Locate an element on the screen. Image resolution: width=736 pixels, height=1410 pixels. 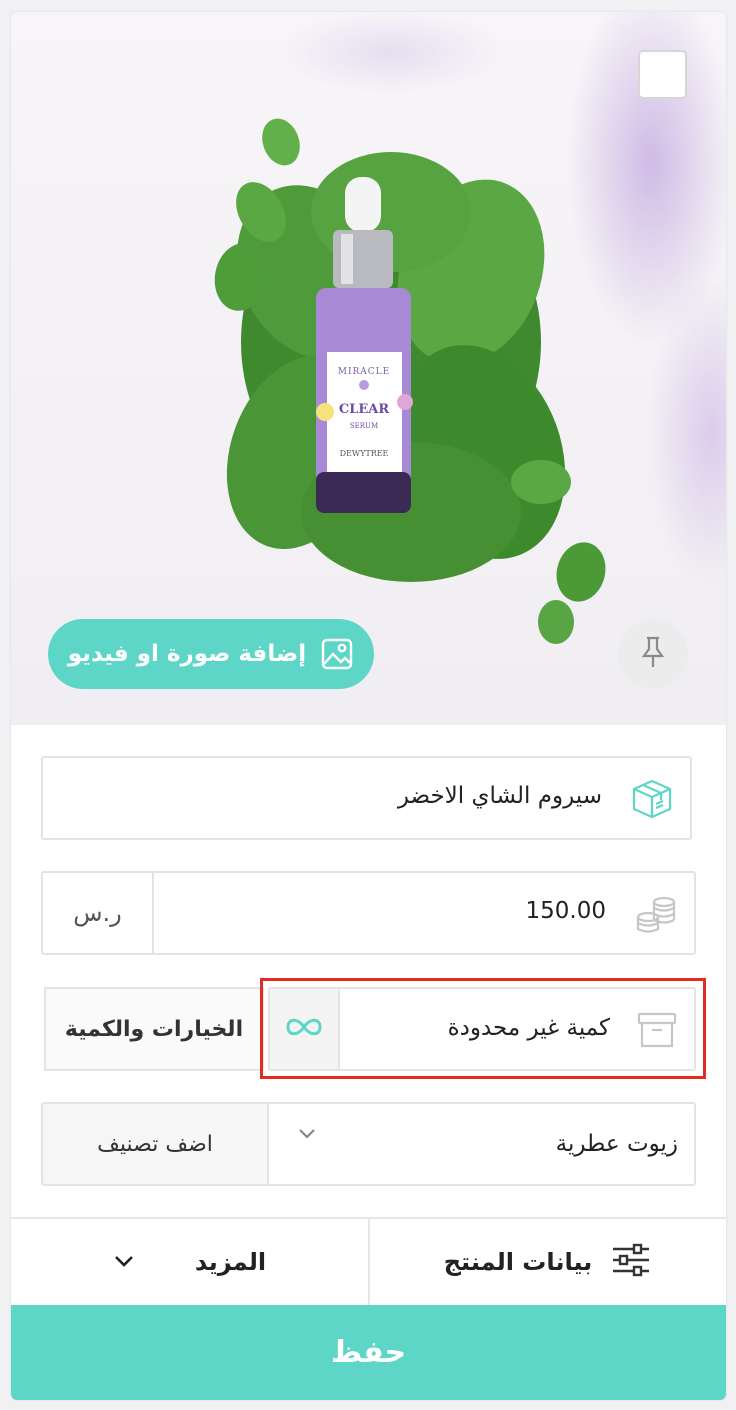
bottle-name-text: CLEAR is located at coordinates (364, 409).